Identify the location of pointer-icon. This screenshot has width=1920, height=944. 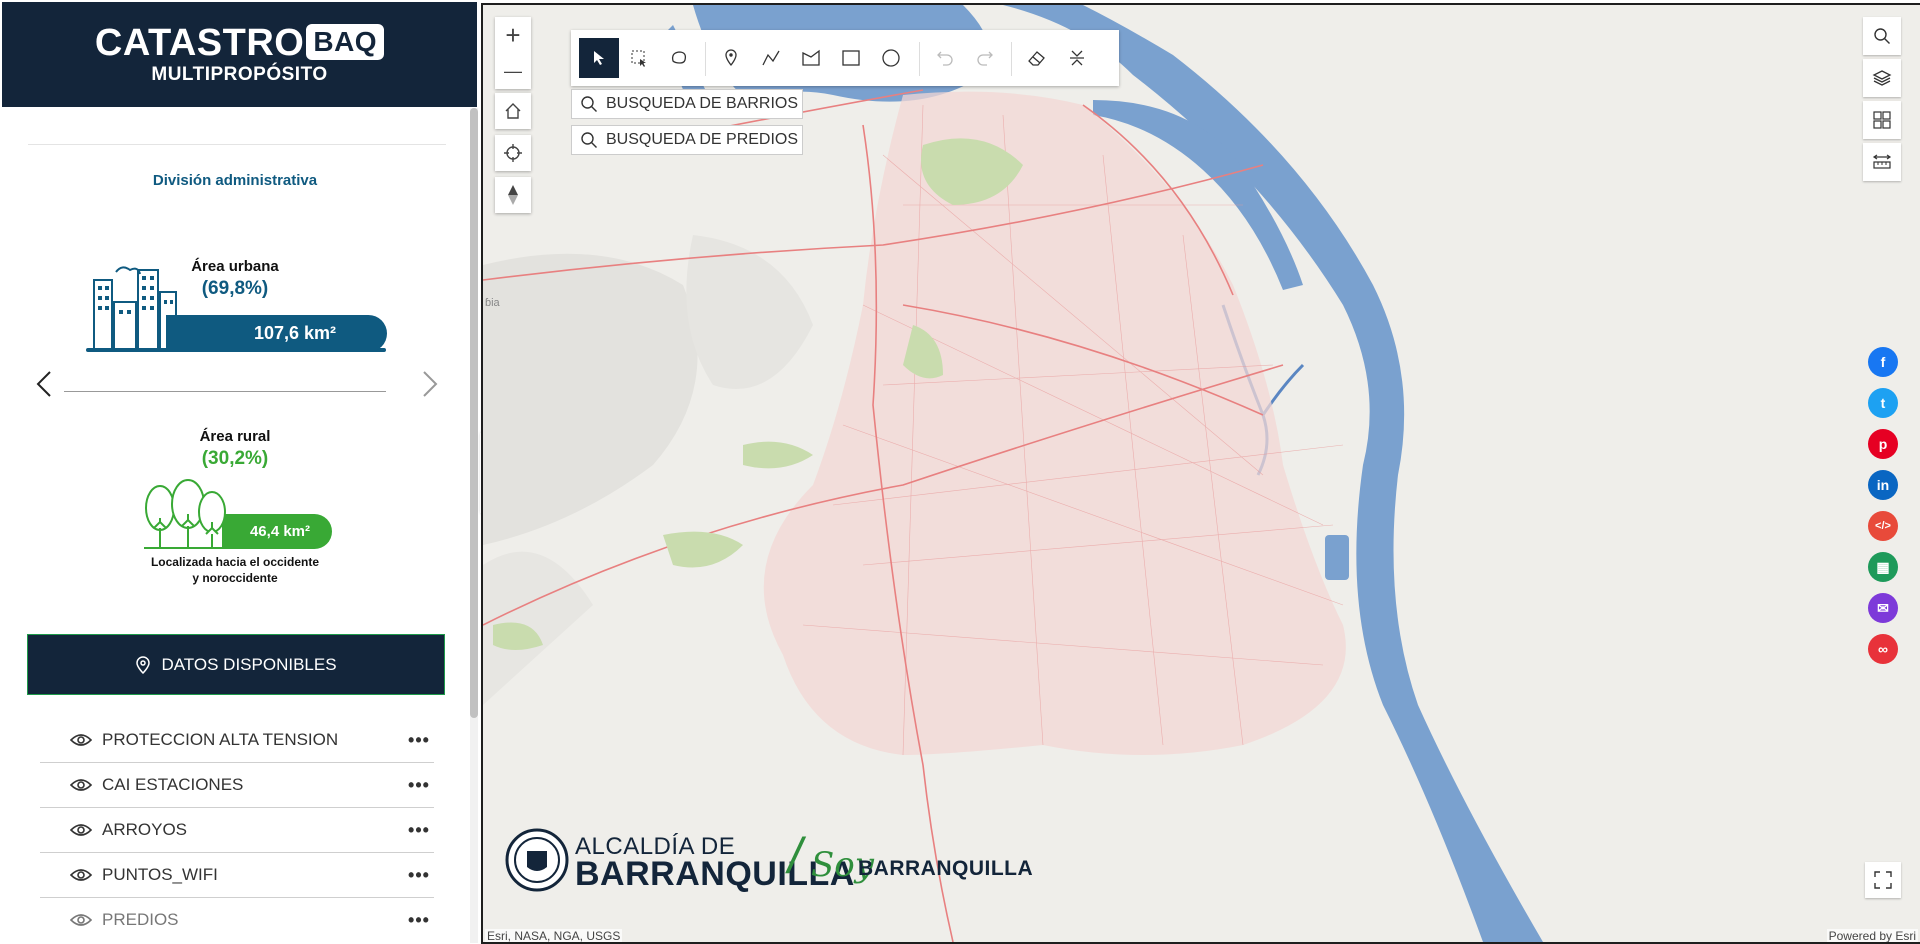
(599, 58).